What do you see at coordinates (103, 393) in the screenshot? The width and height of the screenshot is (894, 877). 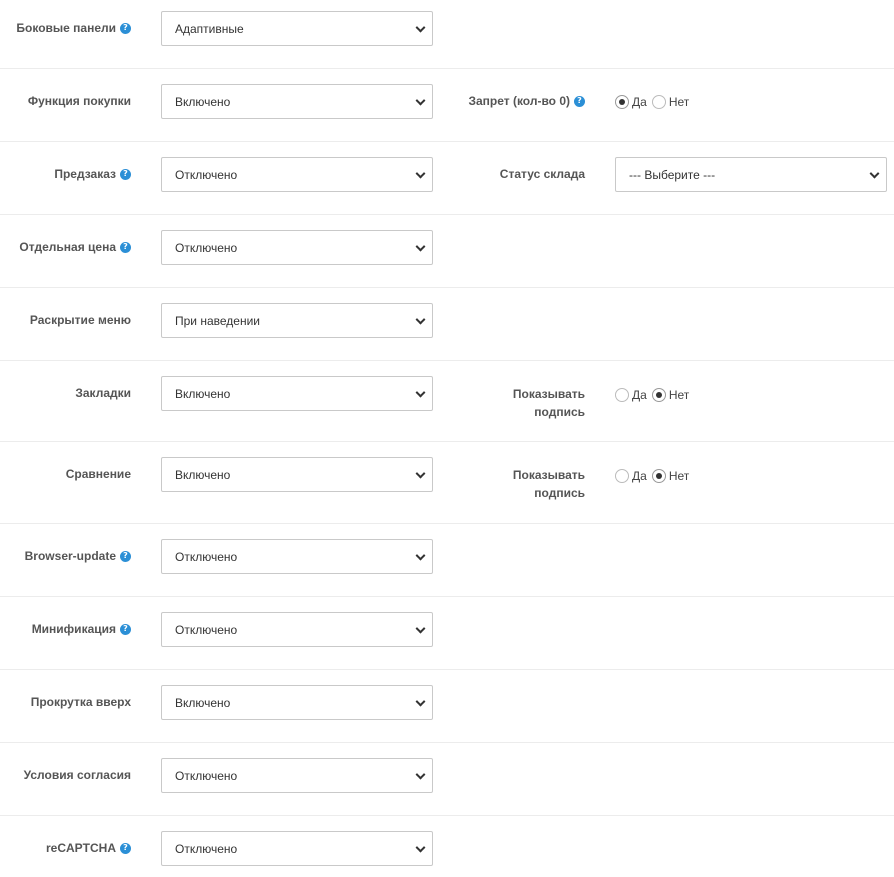 I see `label-bookmarks: Закладки` at bounding box center [103, 393].